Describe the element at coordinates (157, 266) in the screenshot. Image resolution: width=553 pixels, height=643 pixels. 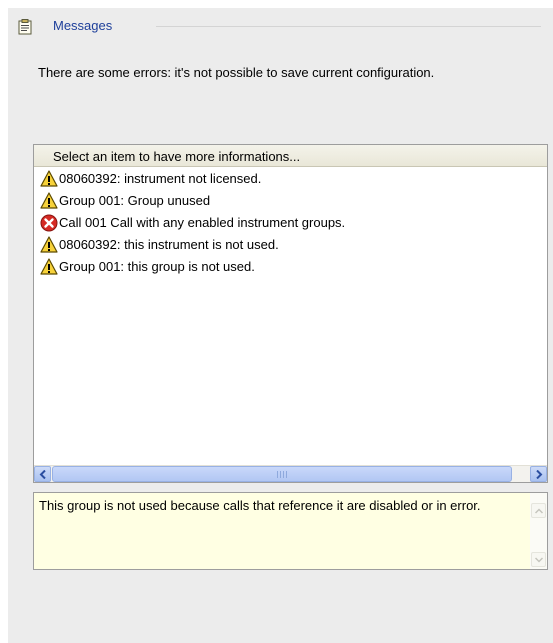
I see `list-item-text: Group 001: this group is not used.` at that location.